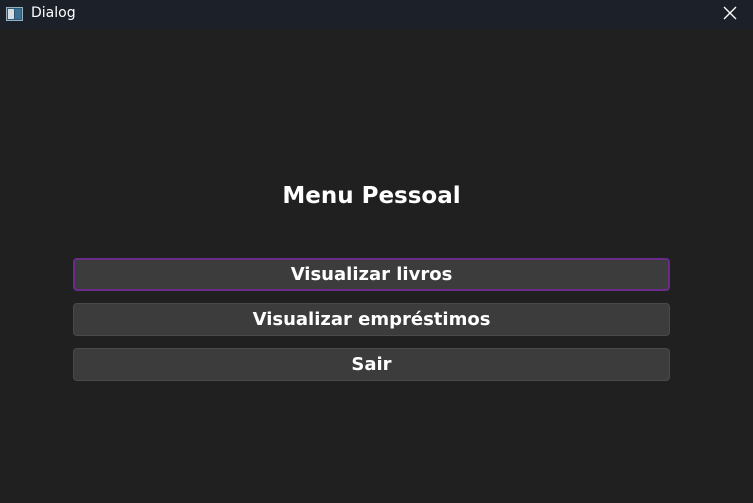 This screenshot has width=753, height=503. What do you see at coordinates (371, 364) in the screenshot?
I see `exit-button: Sair` at bounding box center [371, 364].